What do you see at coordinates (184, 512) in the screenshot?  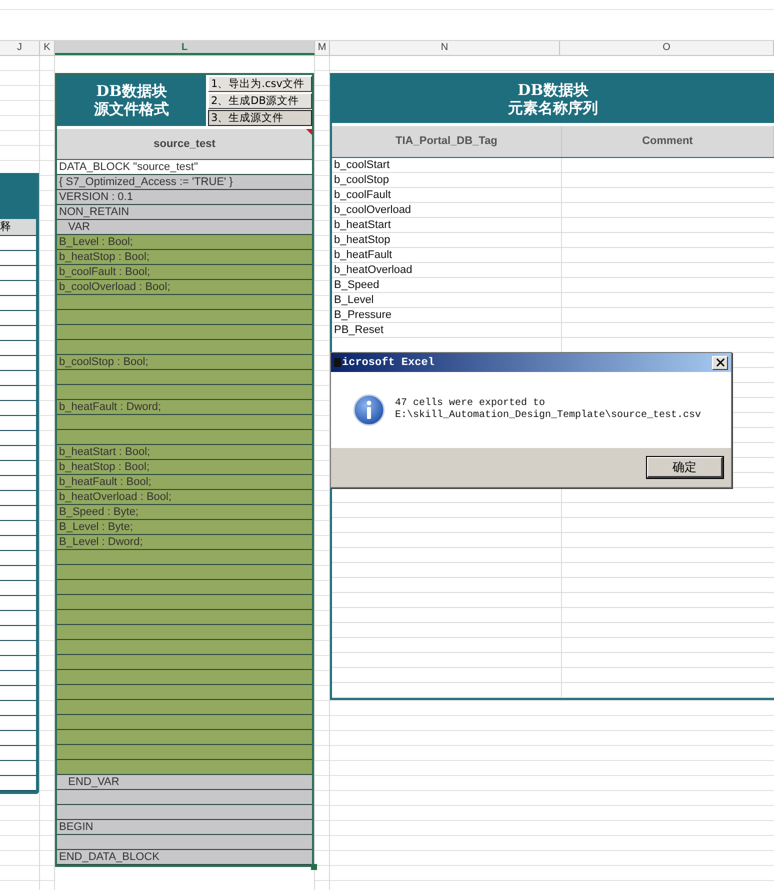 I see `table-cell: B_Speed : Byte;` at bounding box center [184, 512].